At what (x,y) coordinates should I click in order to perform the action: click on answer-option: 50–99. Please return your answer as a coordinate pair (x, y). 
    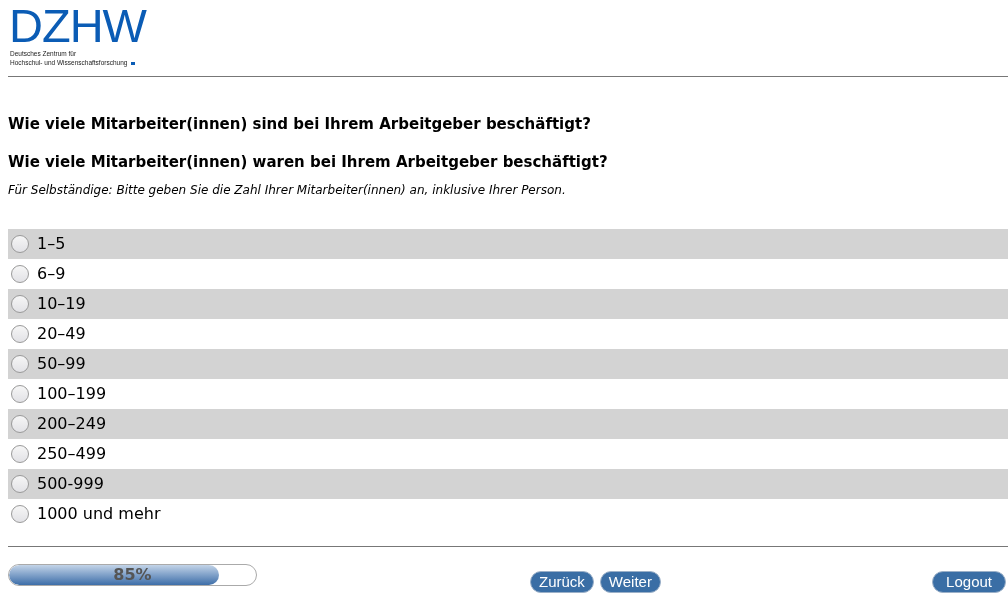
    Looking at the image, I should click on (508, 364).